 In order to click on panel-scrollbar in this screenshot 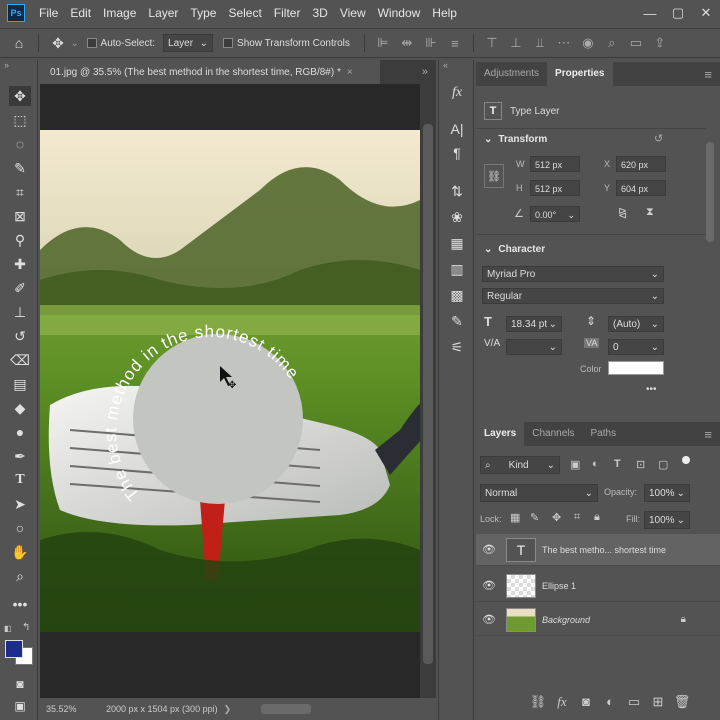, I will do `click(710, 192)`.